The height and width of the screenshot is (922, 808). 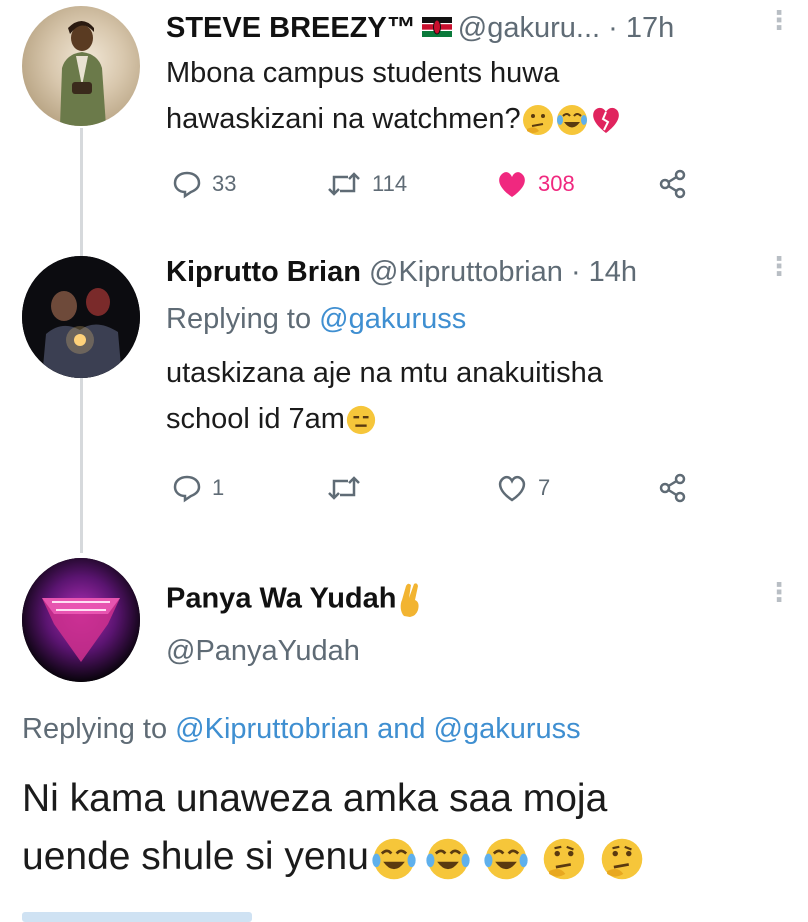 What do you see at coordinates (390, 183) in the screenshot?
I see `retweet-count: 114` at bounding box center [390, 183].